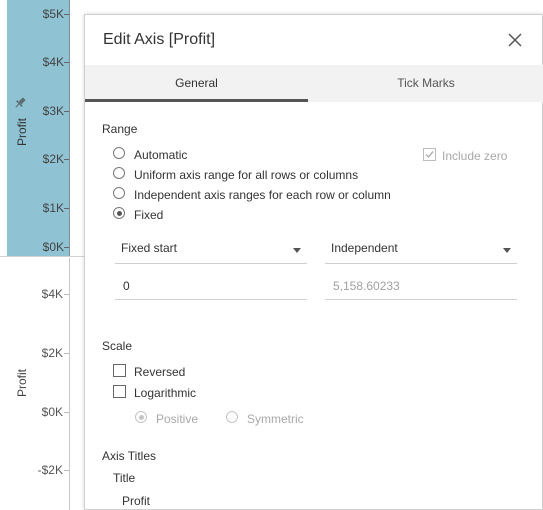 This screenshot has height=510, width=543. What do you see at coordinates (196, 83) in the screenshot?
I see `tab-general: General` at bounding box center [196, 83].